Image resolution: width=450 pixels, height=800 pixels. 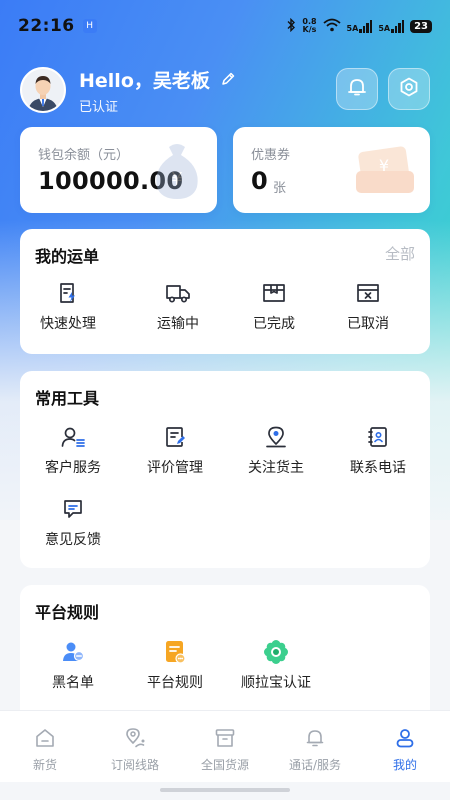 I want to click on order-item-label: 已取消, so click(x=368, y=324).